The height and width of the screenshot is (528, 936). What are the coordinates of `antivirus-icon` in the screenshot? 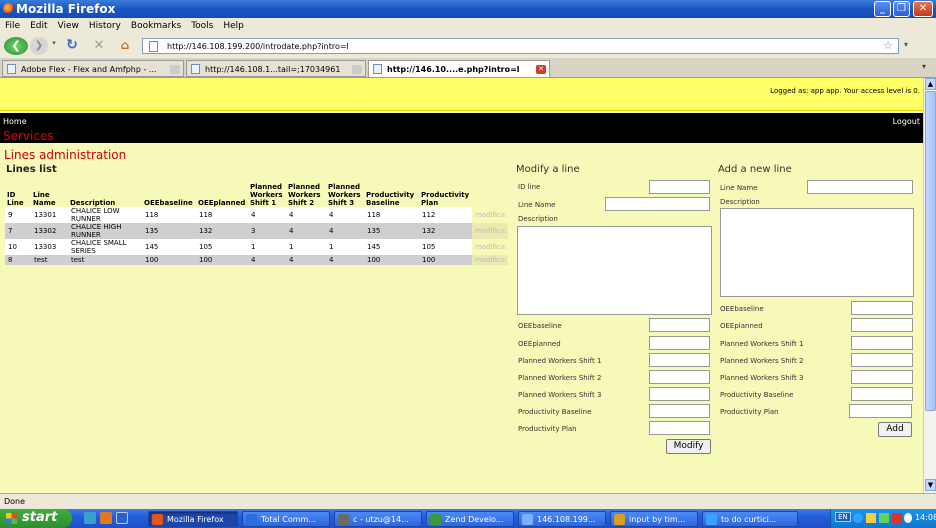 It's located at (897, 518).